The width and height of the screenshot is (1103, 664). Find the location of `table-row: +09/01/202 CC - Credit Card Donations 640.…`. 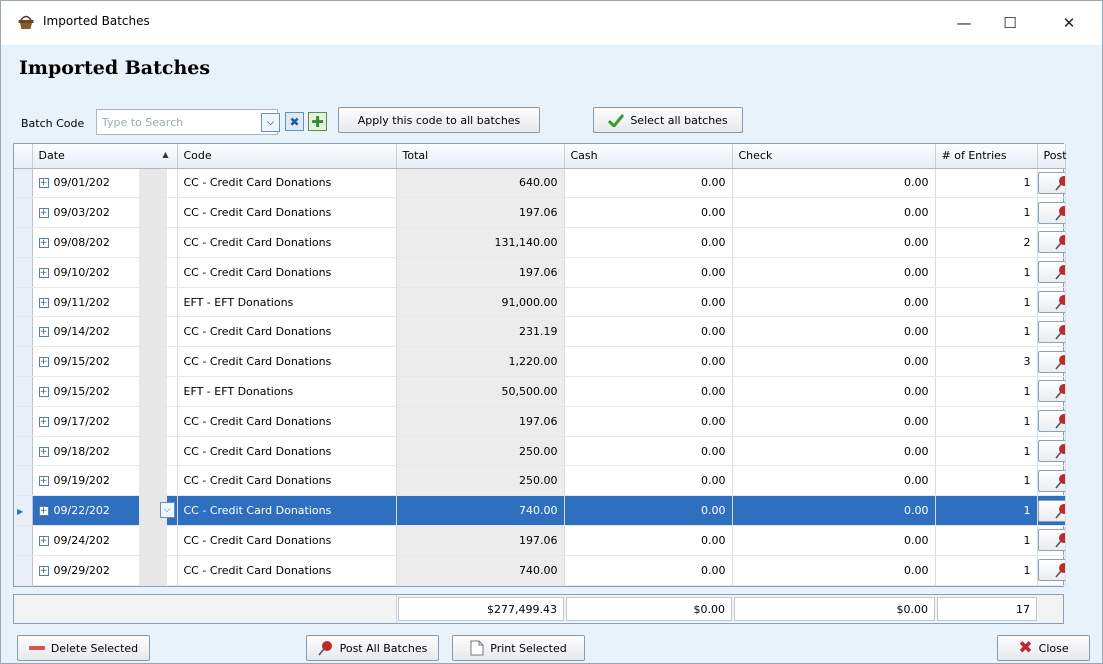

table-row: +09/01/202 CC - Credit Card Donations 640.… is located at coordinates (540, 183).